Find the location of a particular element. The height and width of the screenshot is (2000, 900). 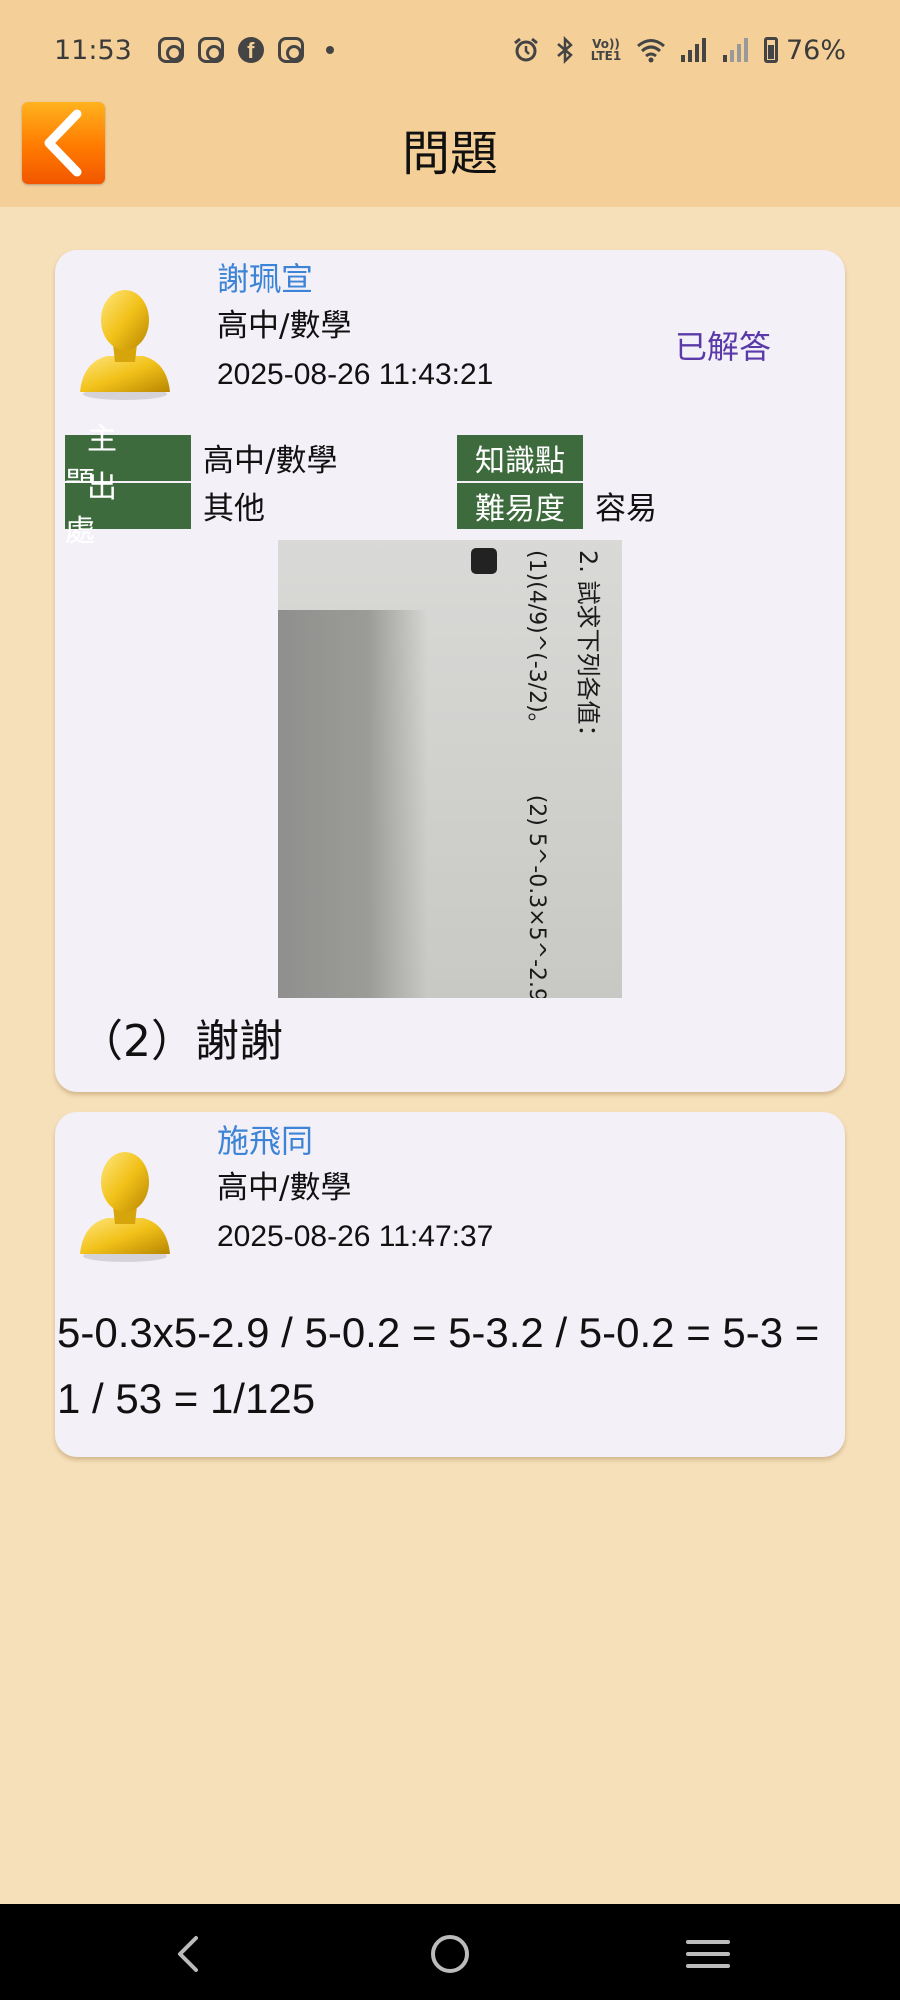

page-title: 問題 is located at coordinates (449, 154).